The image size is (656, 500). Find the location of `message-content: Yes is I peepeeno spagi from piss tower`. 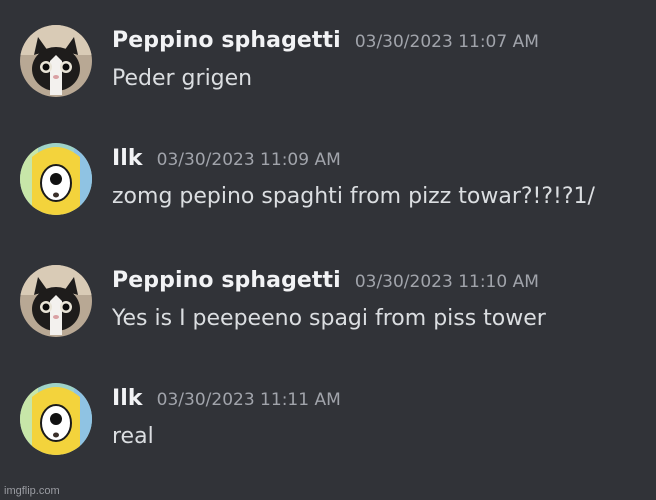

message-content: Yes is I peepeeno spagi from piss tower is located at coordinates (329, 318).